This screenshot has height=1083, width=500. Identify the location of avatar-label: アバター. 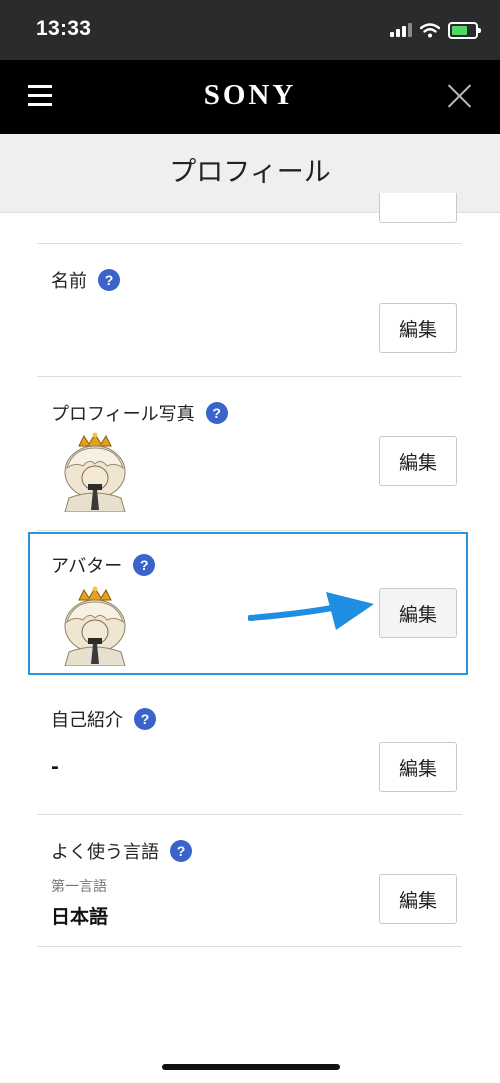
(87, 566).